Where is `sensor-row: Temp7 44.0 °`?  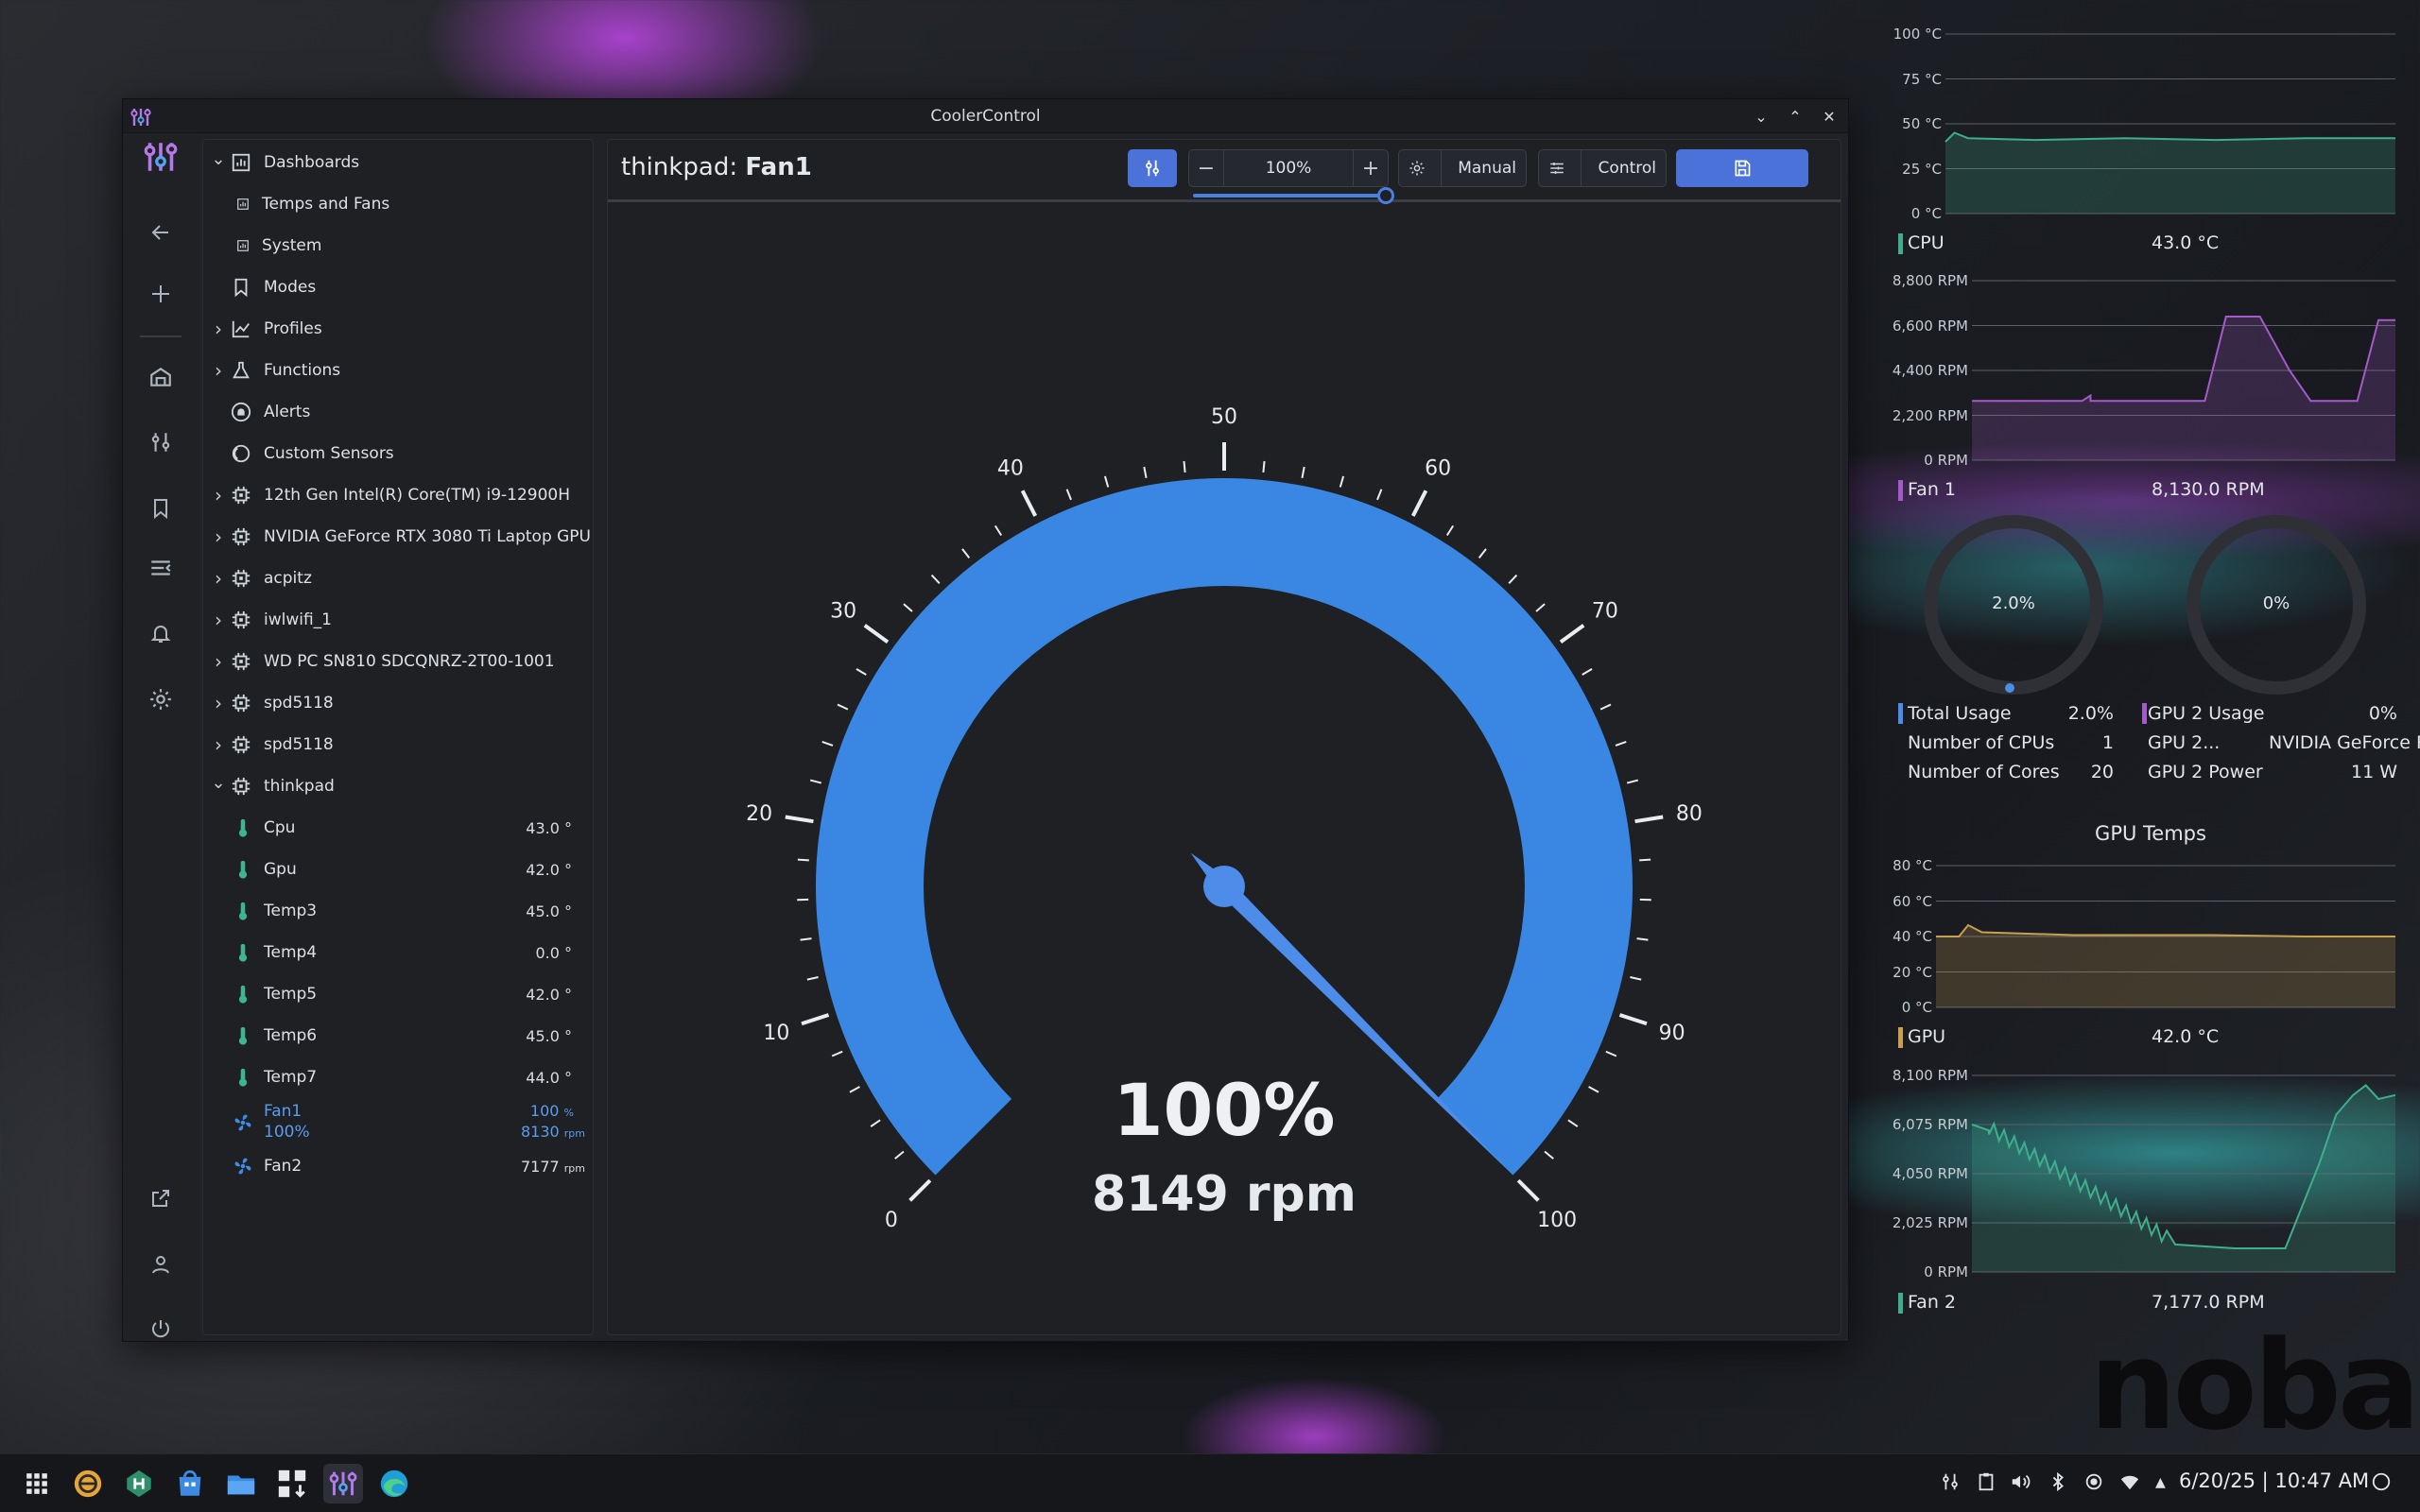 sensor-row: Temp7 44.0 ° is located at coordinates (398, 1077).